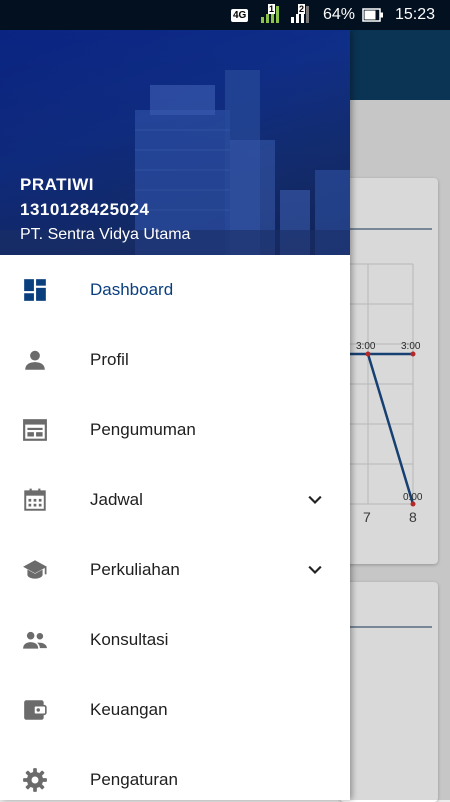  I want to click on menu-item-keuangan: Keuangan, so click(175, 710).